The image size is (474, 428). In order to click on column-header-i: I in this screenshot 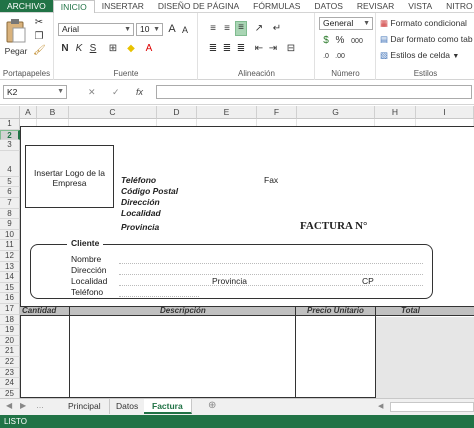, I will do `click(445, 112)`.